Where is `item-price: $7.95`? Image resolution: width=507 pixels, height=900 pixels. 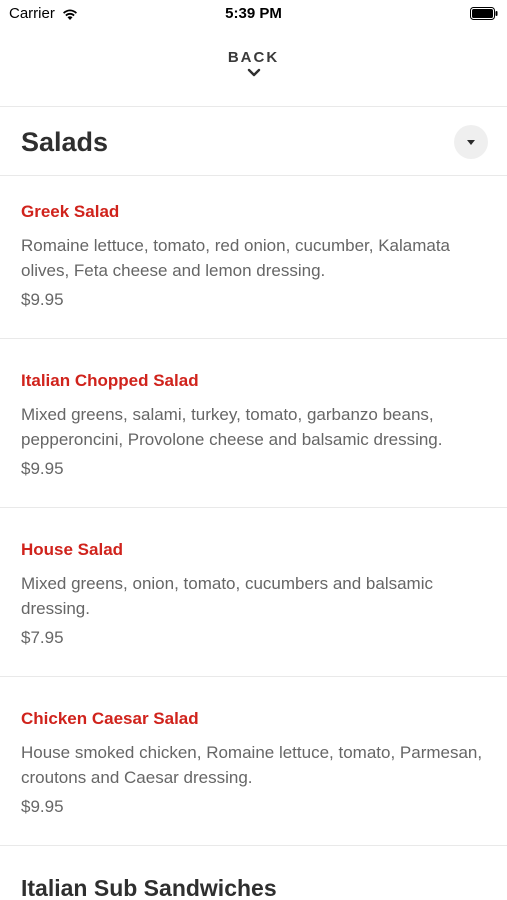 item-price: $7.95 is located at coordinates (42, 637).